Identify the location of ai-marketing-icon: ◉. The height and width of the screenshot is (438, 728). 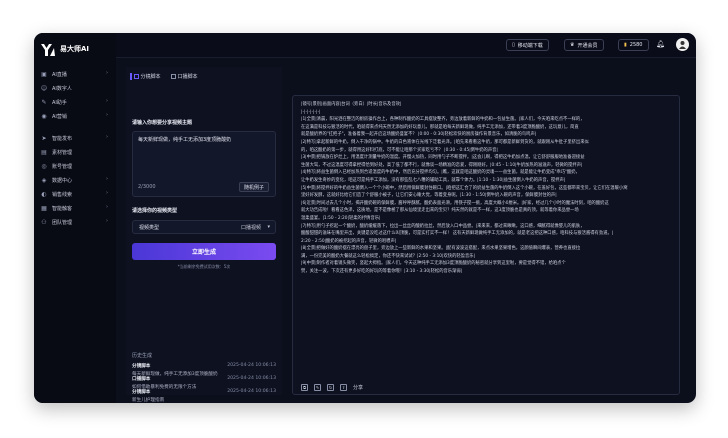
(44, 116).